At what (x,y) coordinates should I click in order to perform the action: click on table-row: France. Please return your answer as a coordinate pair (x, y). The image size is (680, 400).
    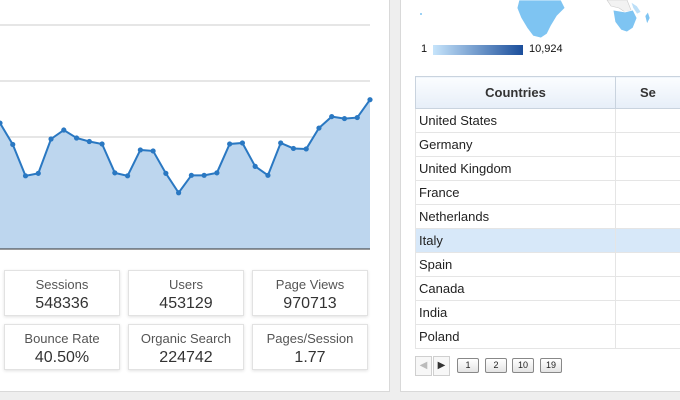
    Looking at the image, I should click on (547, 192).